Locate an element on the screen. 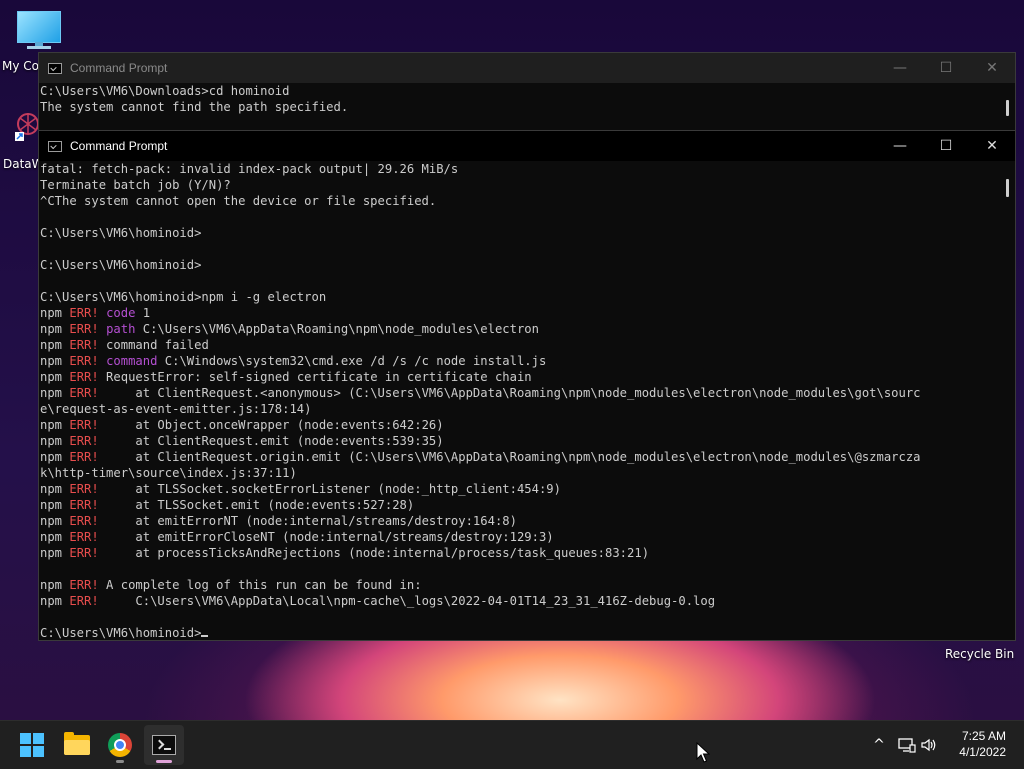 This screenshot has width=1024, height=769. windows-logo-icon is located at coordinates (32, 745).